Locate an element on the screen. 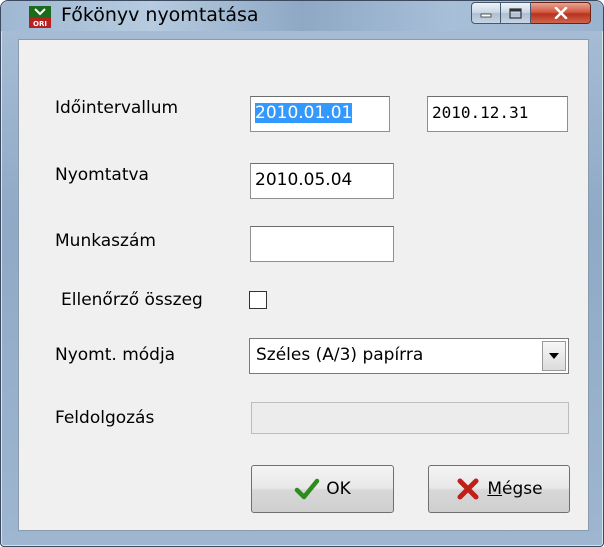  printed-date-field: 2010.05.04 is located at coordinates (322, 181).